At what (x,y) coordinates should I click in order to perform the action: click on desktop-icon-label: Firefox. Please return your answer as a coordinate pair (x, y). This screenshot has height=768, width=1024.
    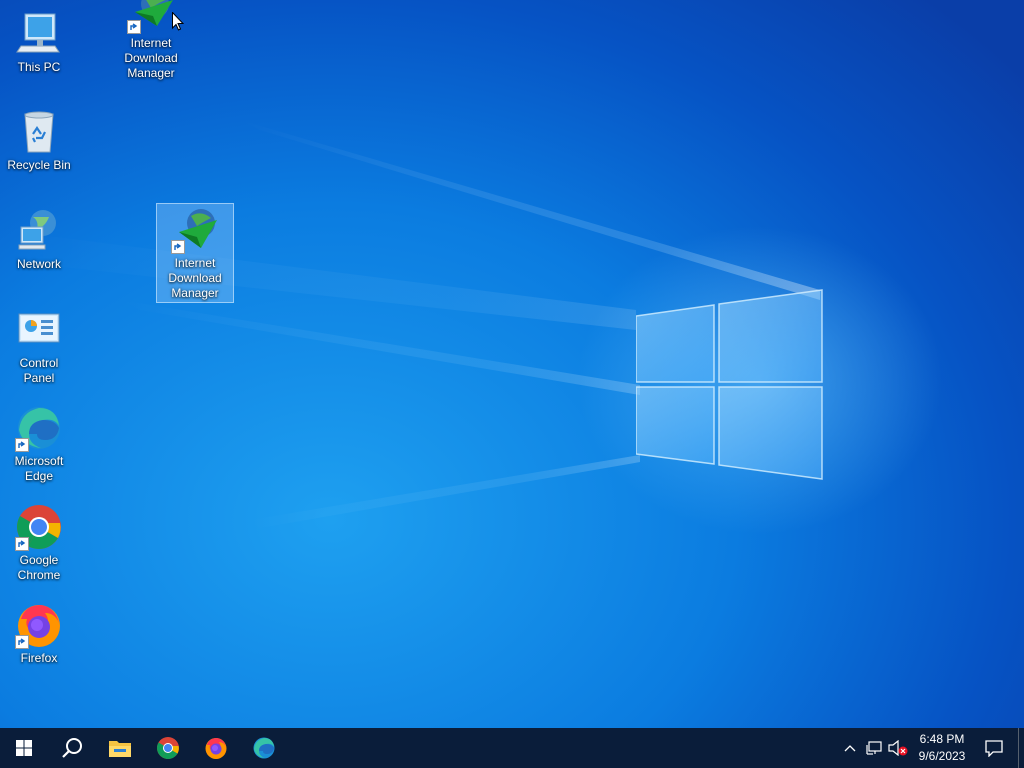
    Looking at the image, I should click on (39, 658).